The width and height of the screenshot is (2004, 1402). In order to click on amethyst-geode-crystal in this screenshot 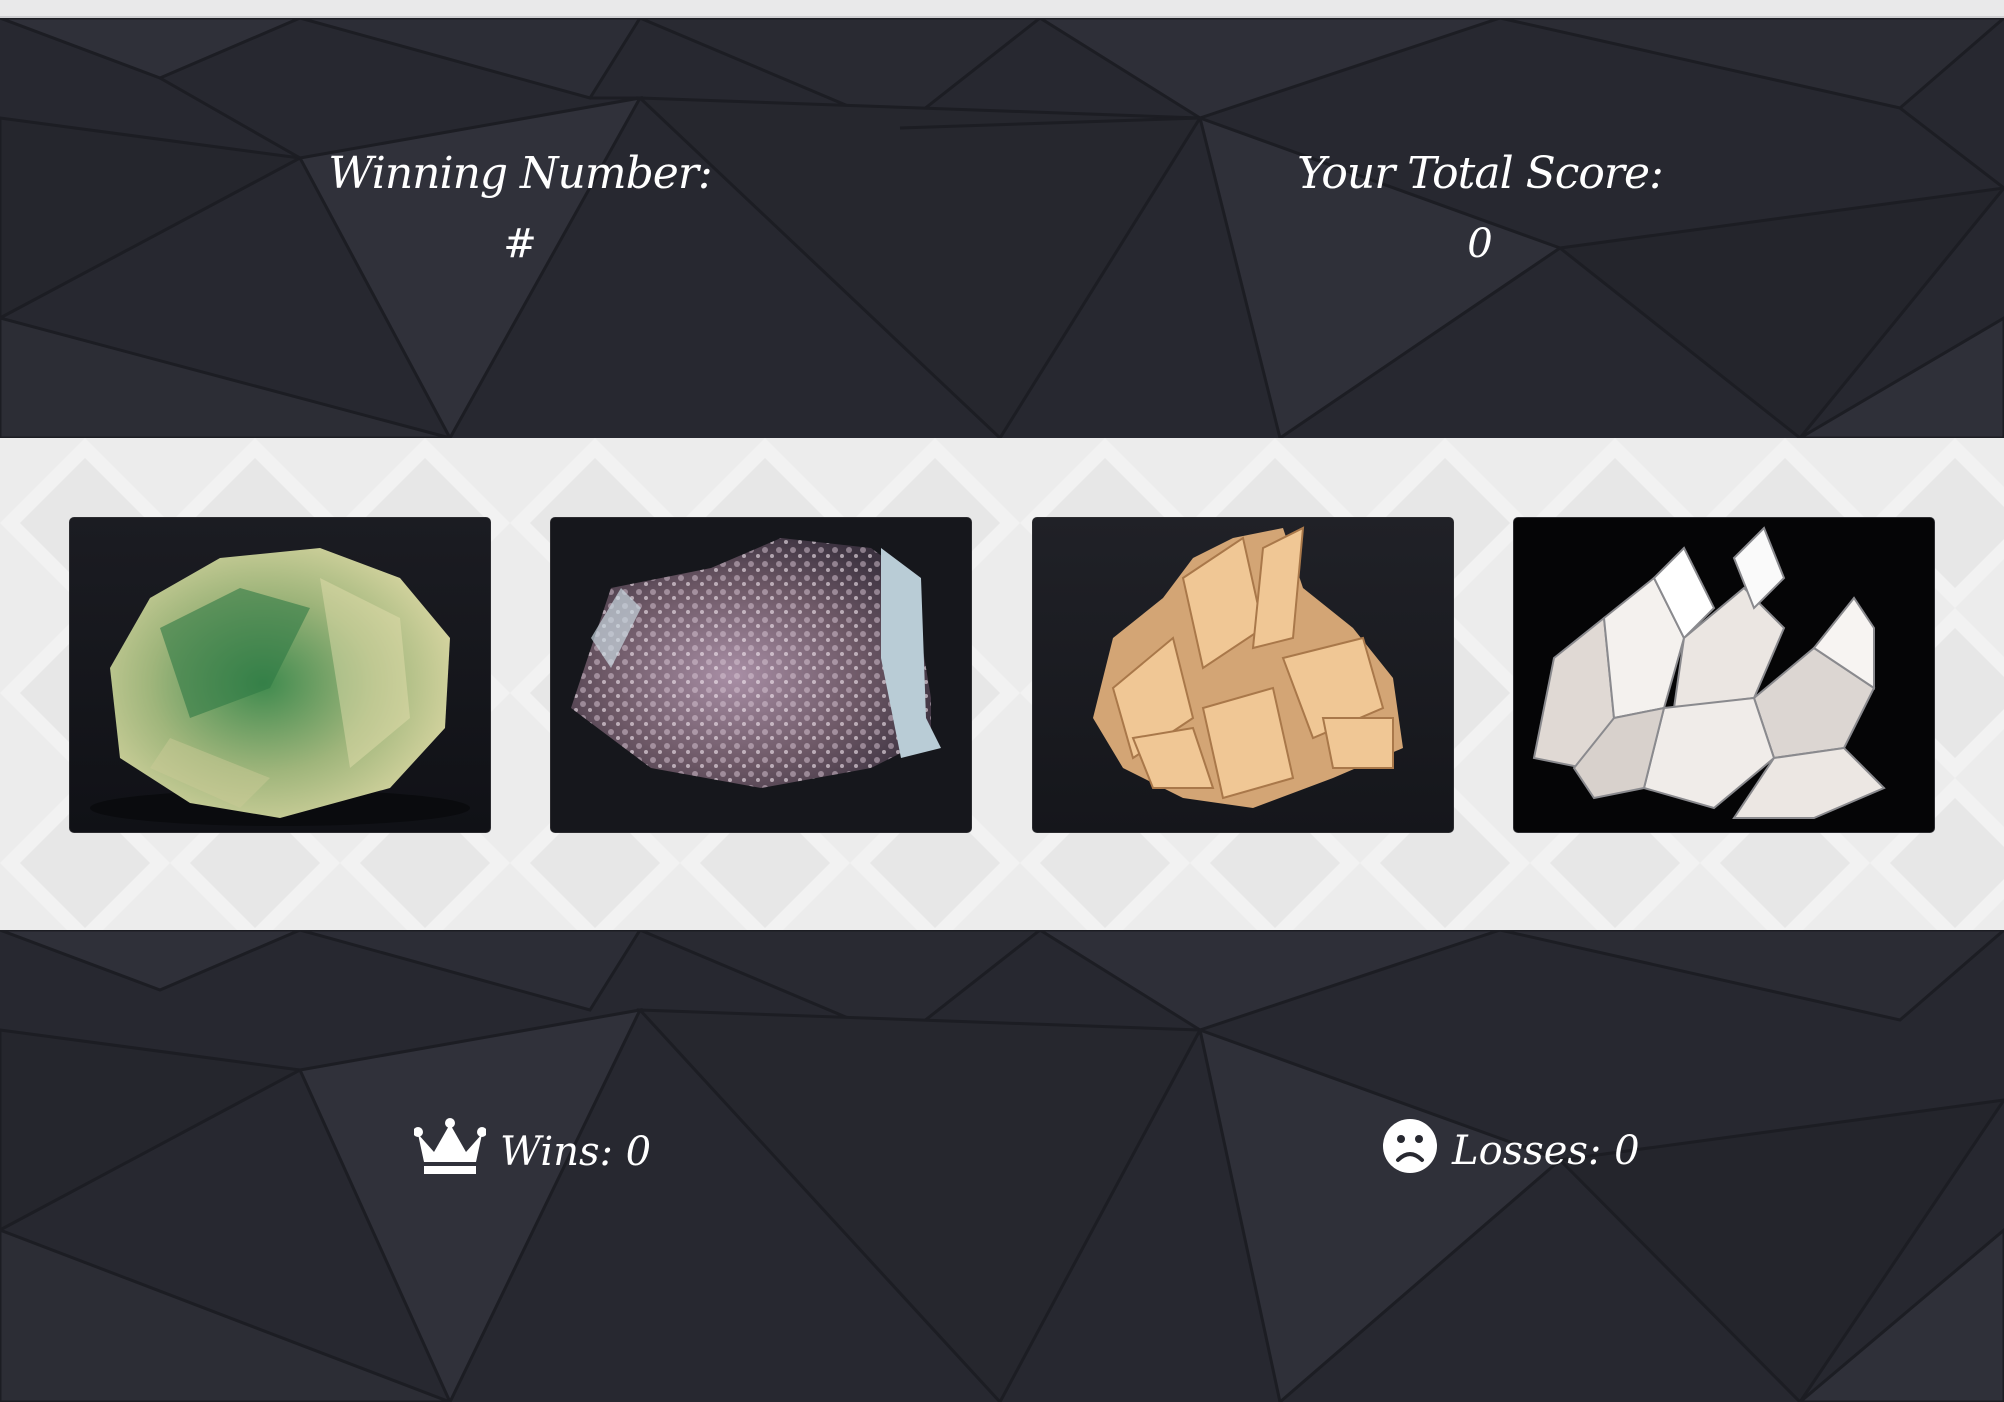, I will do `click(761, 675)`.